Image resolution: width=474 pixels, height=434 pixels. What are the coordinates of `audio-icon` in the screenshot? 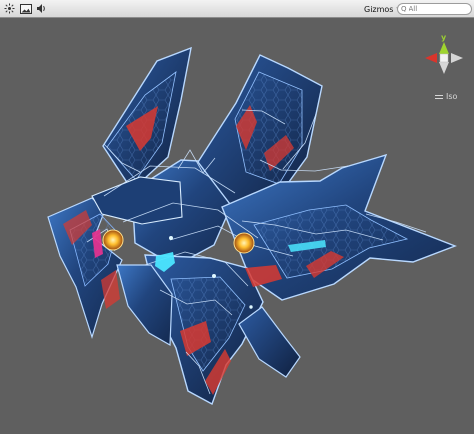 It's located at (41, 8).